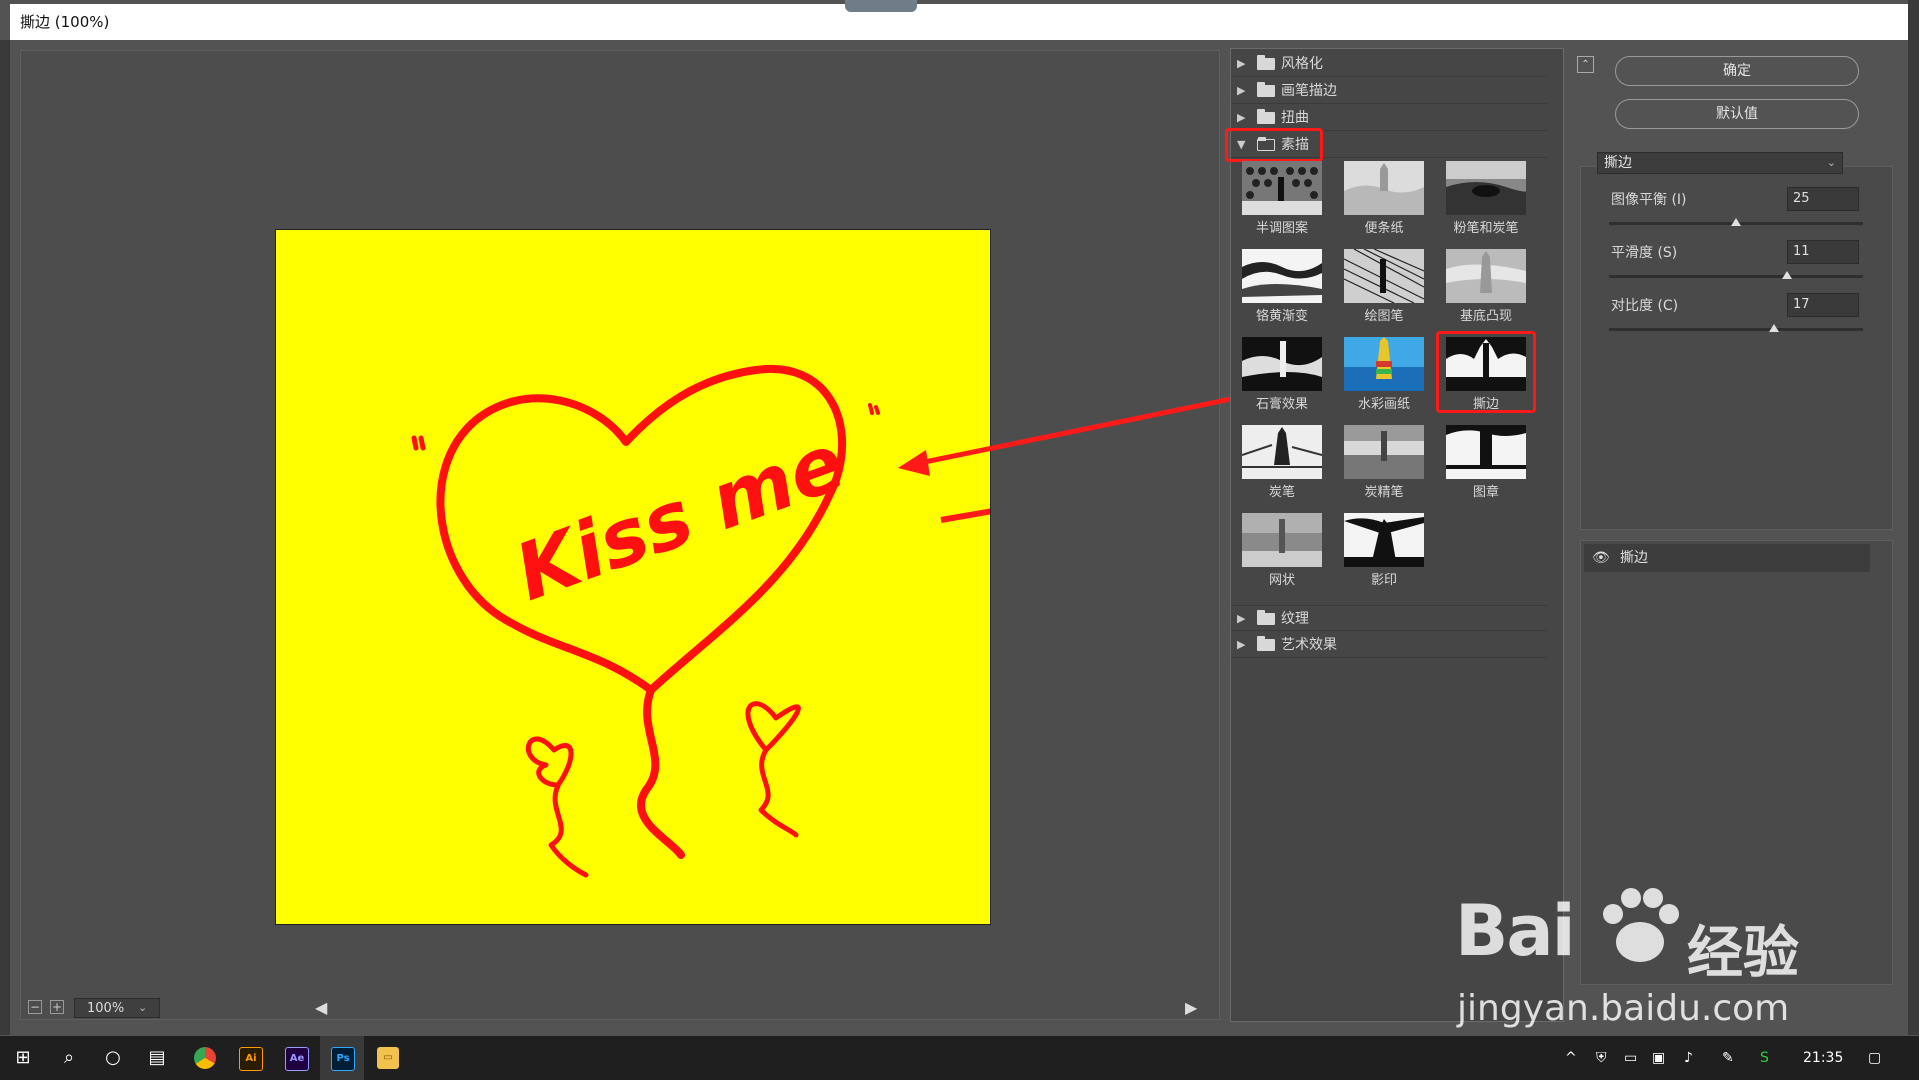 The height and width of the screenshot is (1080, 1919). What do you see at coordinates (321, 1008) in the screenshot?
I see `scroll-left-arrow: ◀` at bounding box center [321, 1008].